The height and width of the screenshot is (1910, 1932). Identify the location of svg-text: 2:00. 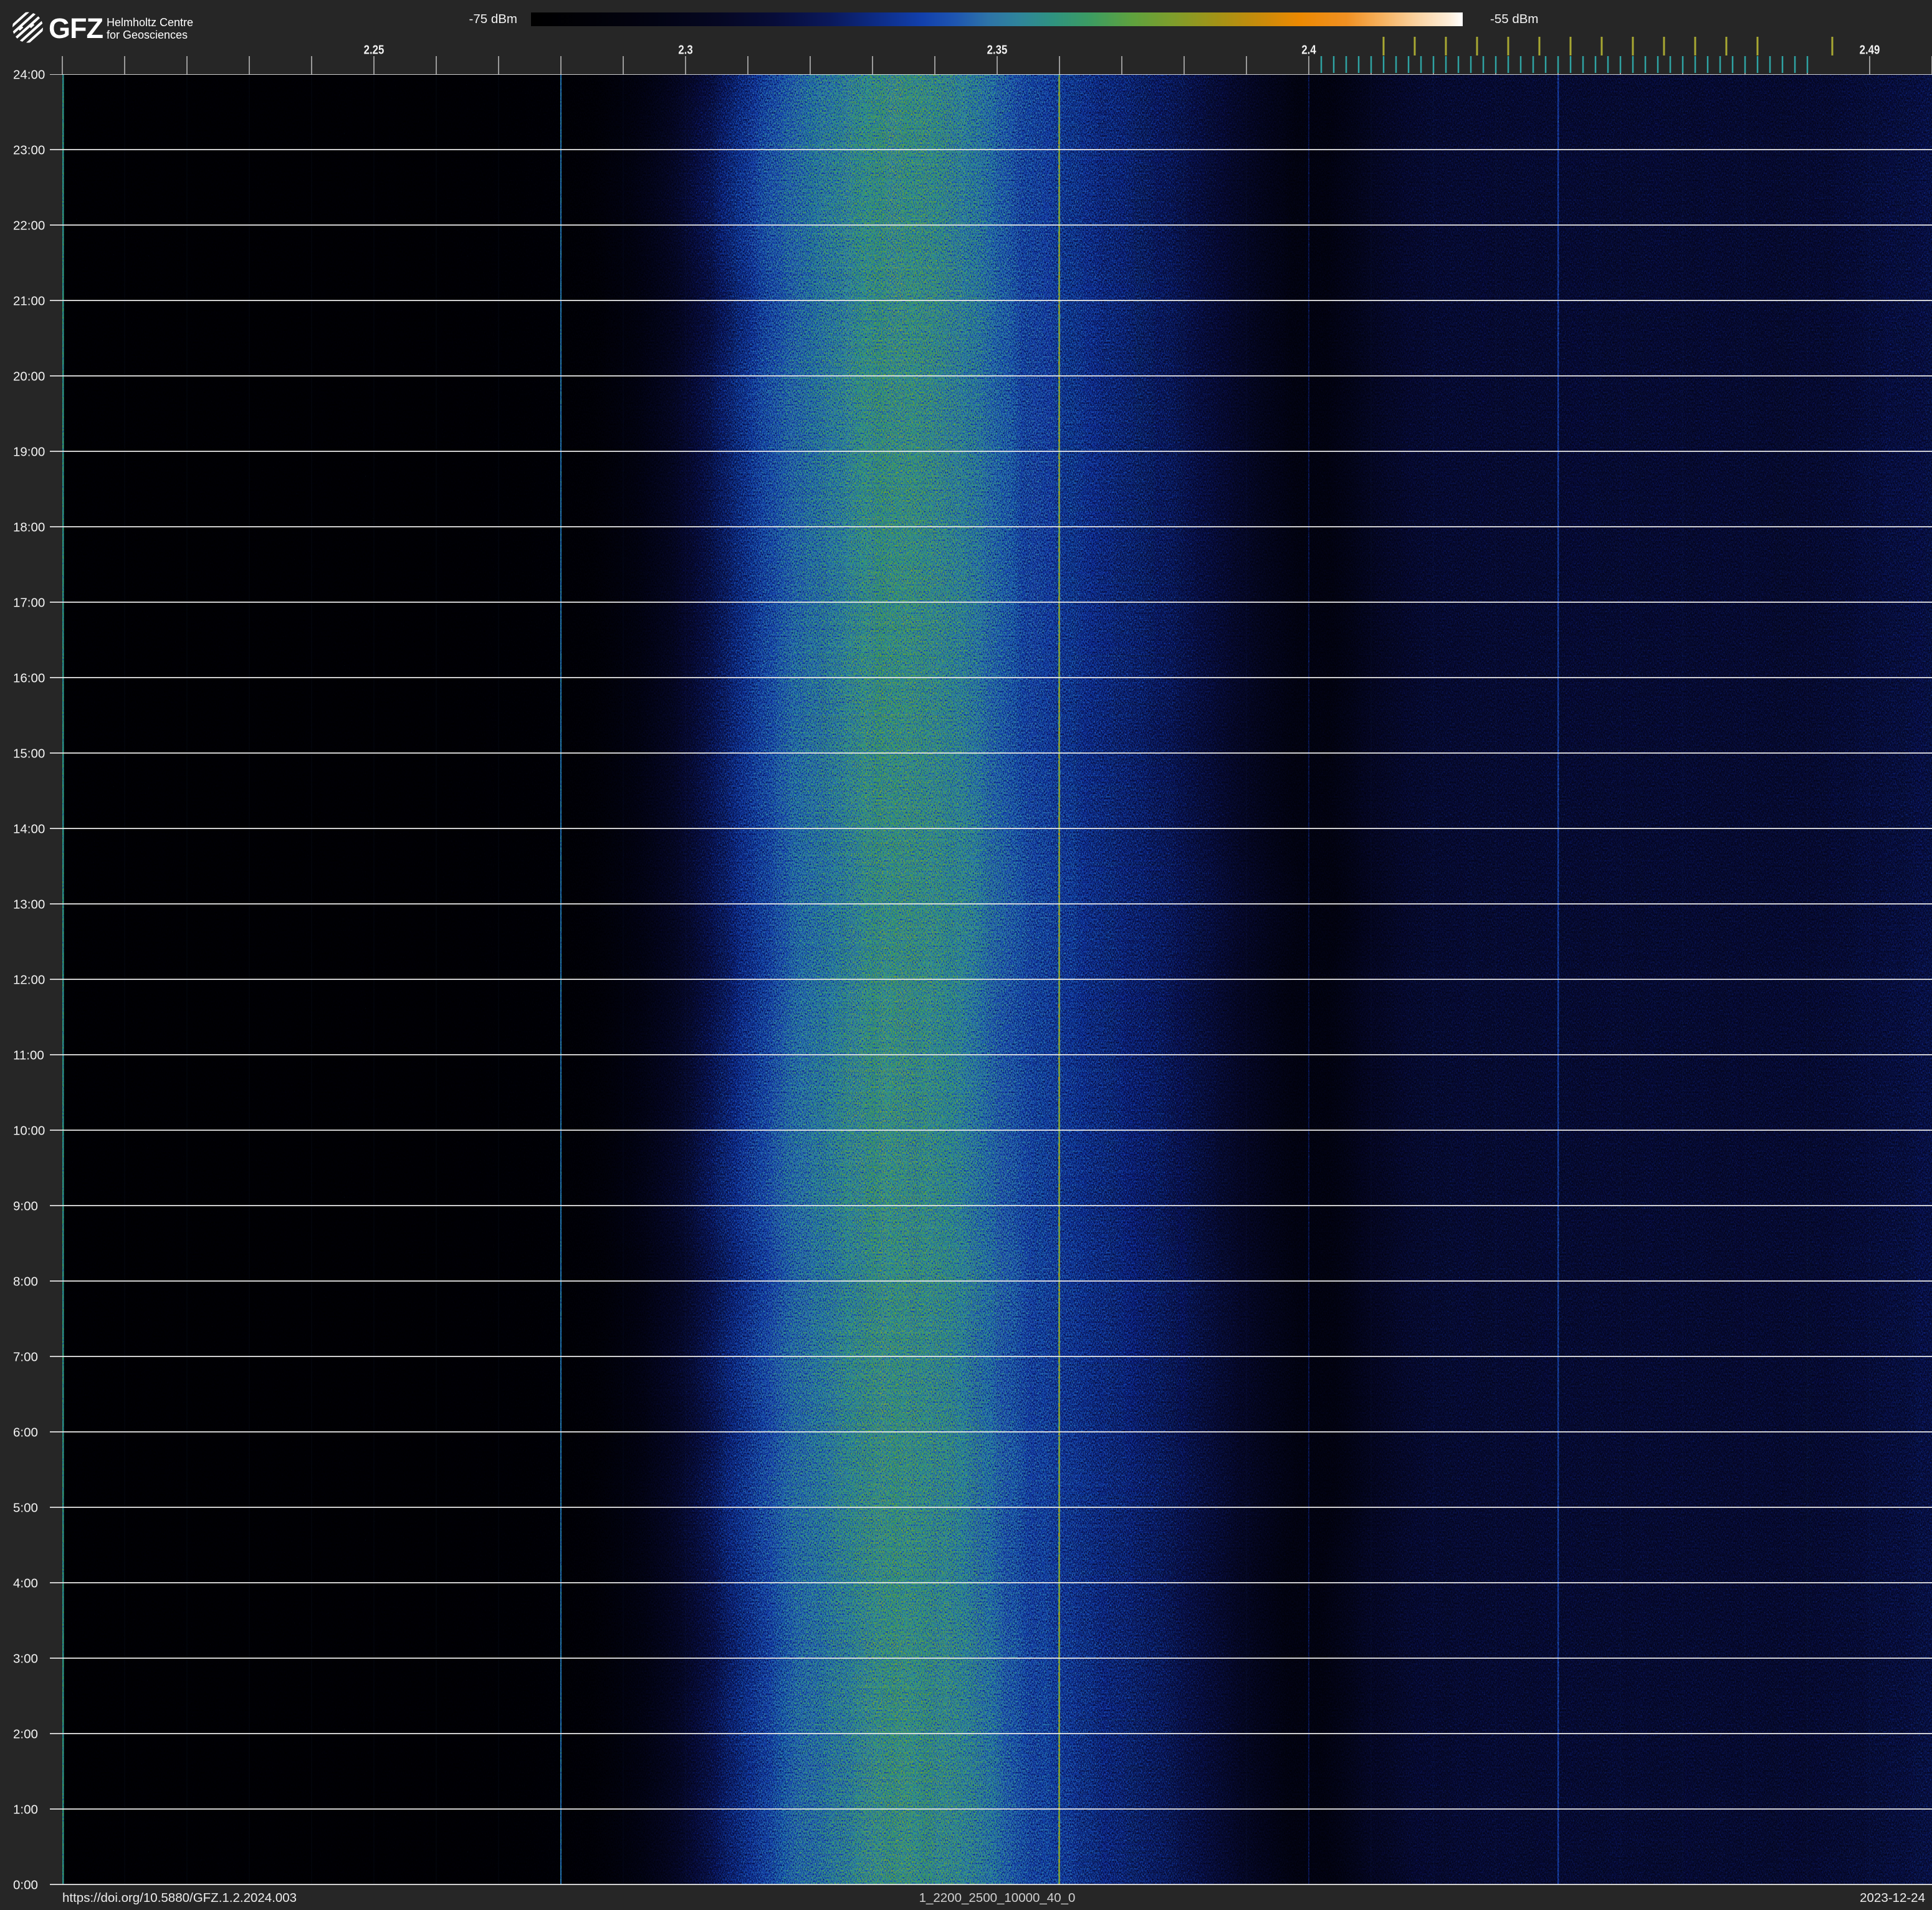
(25, 1734).